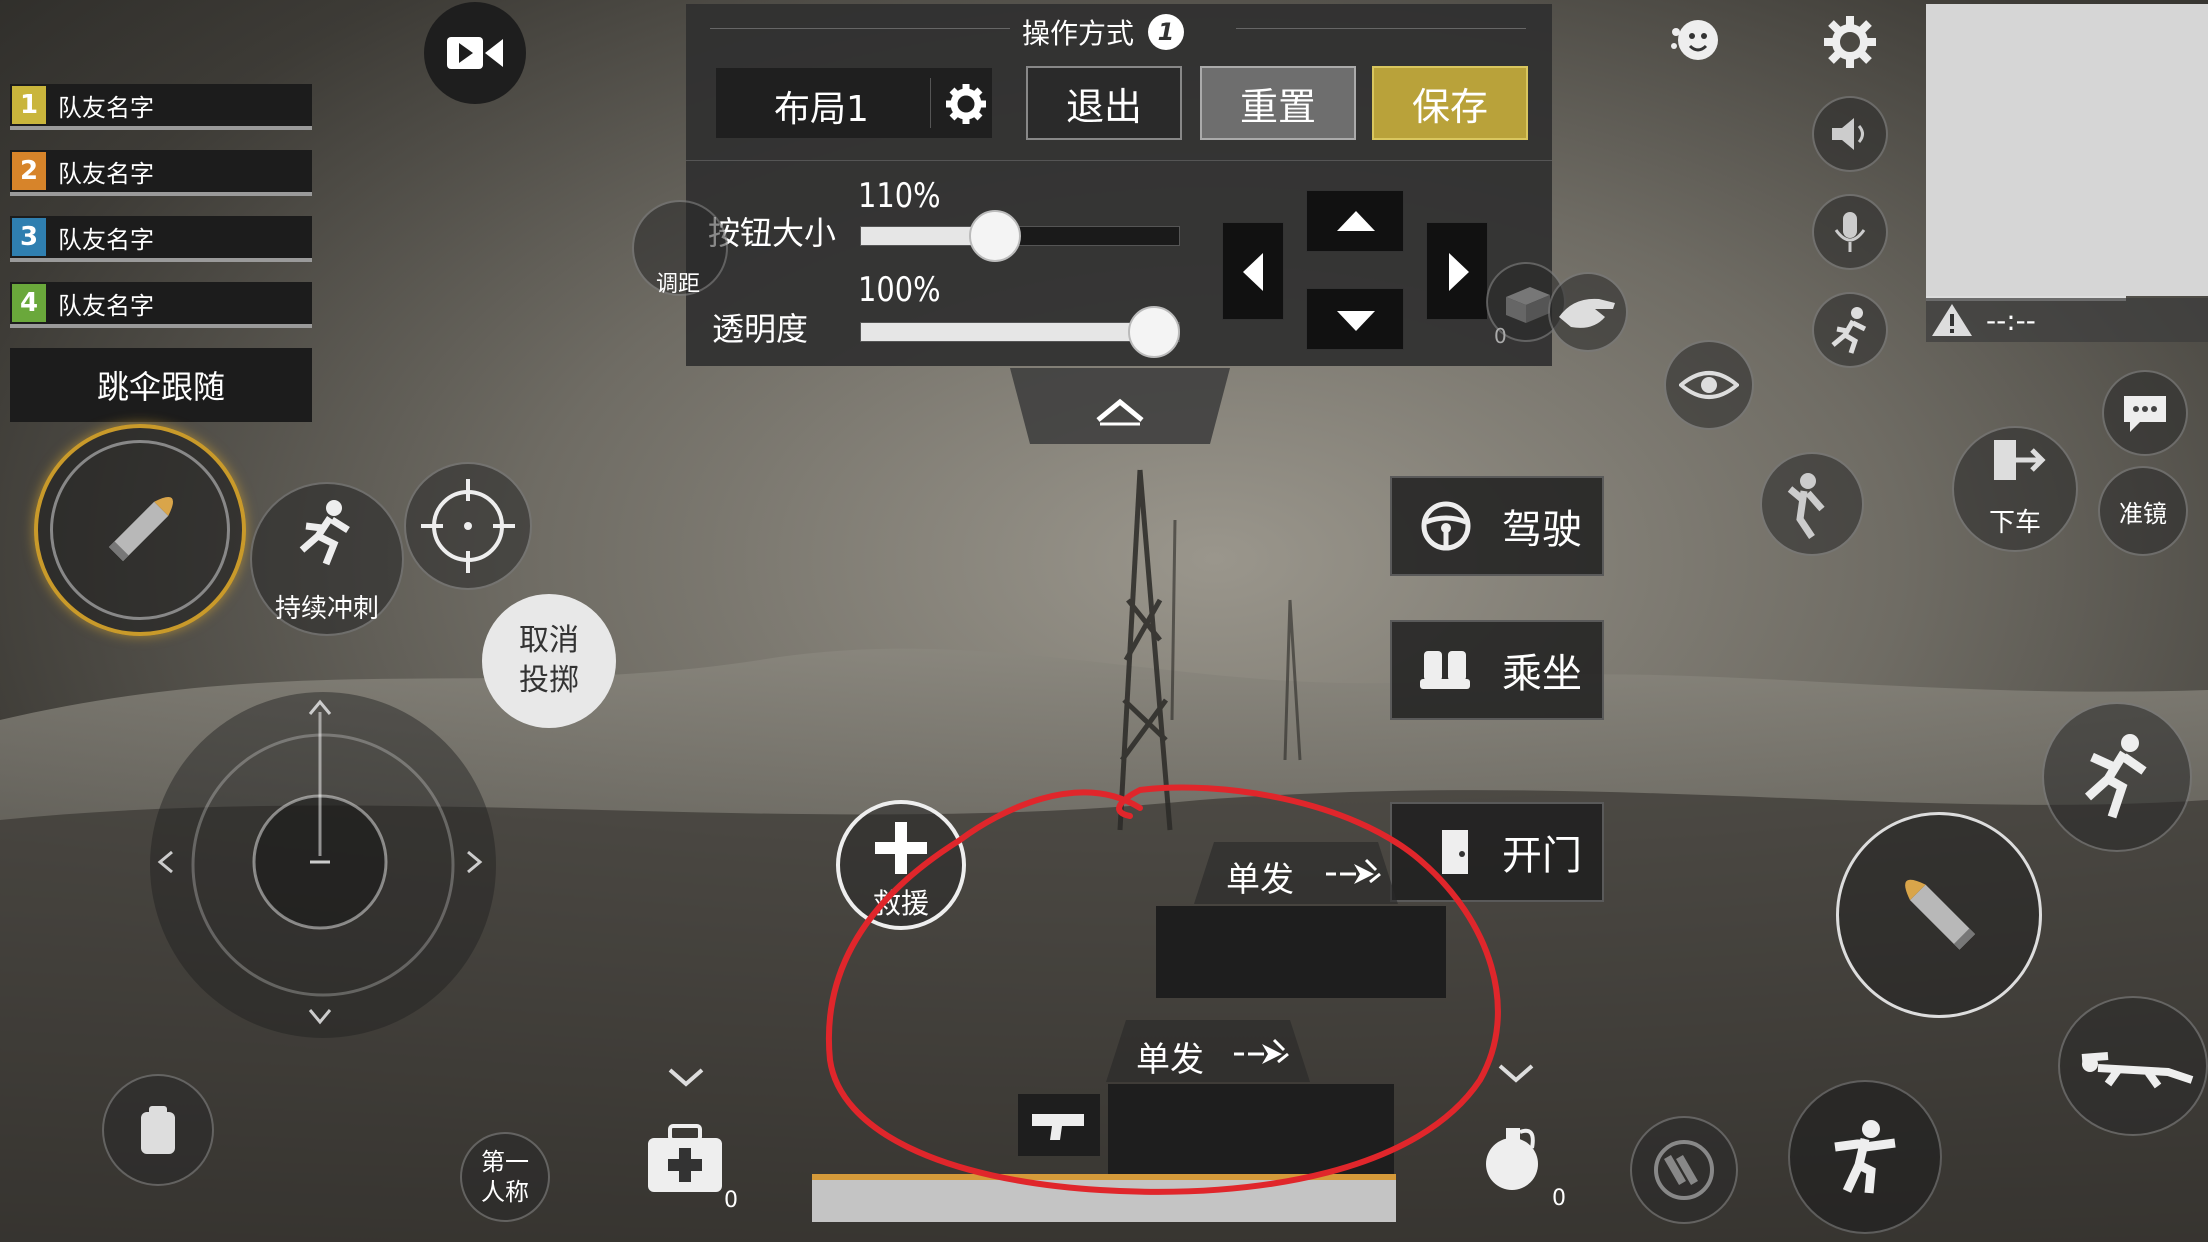 This screenshot has width=2208, height=1242. Describe the element at coordinates (1559, 1198) in the screenshot. I see `grenade-count: 0` at that location.